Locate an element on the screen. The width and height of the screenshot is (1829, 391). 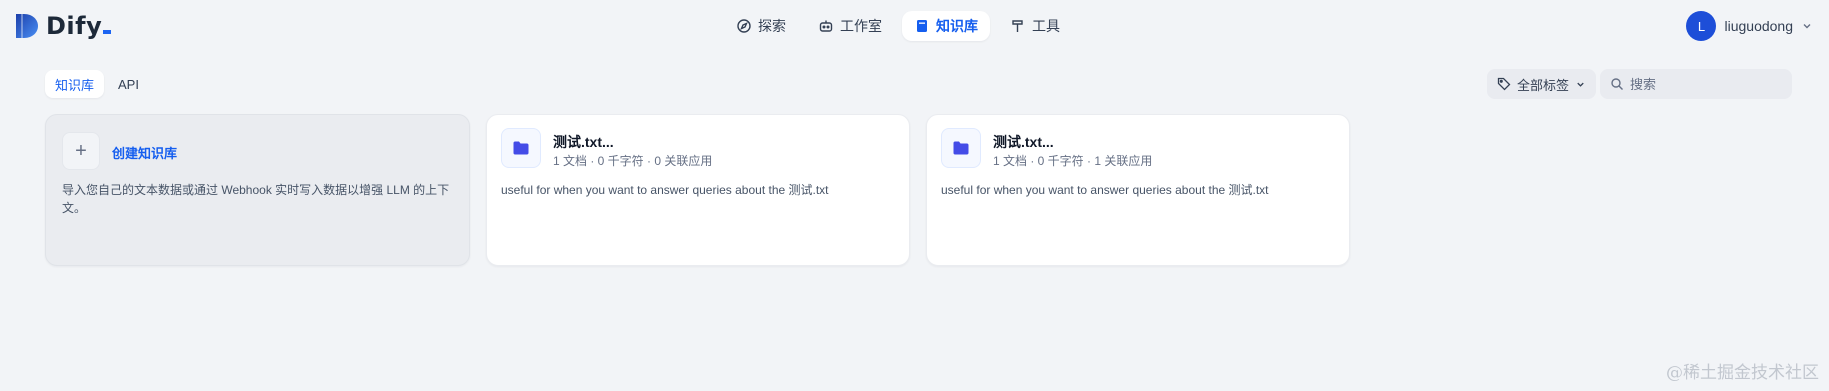
robot-icon is located at coordinates (826, 26).